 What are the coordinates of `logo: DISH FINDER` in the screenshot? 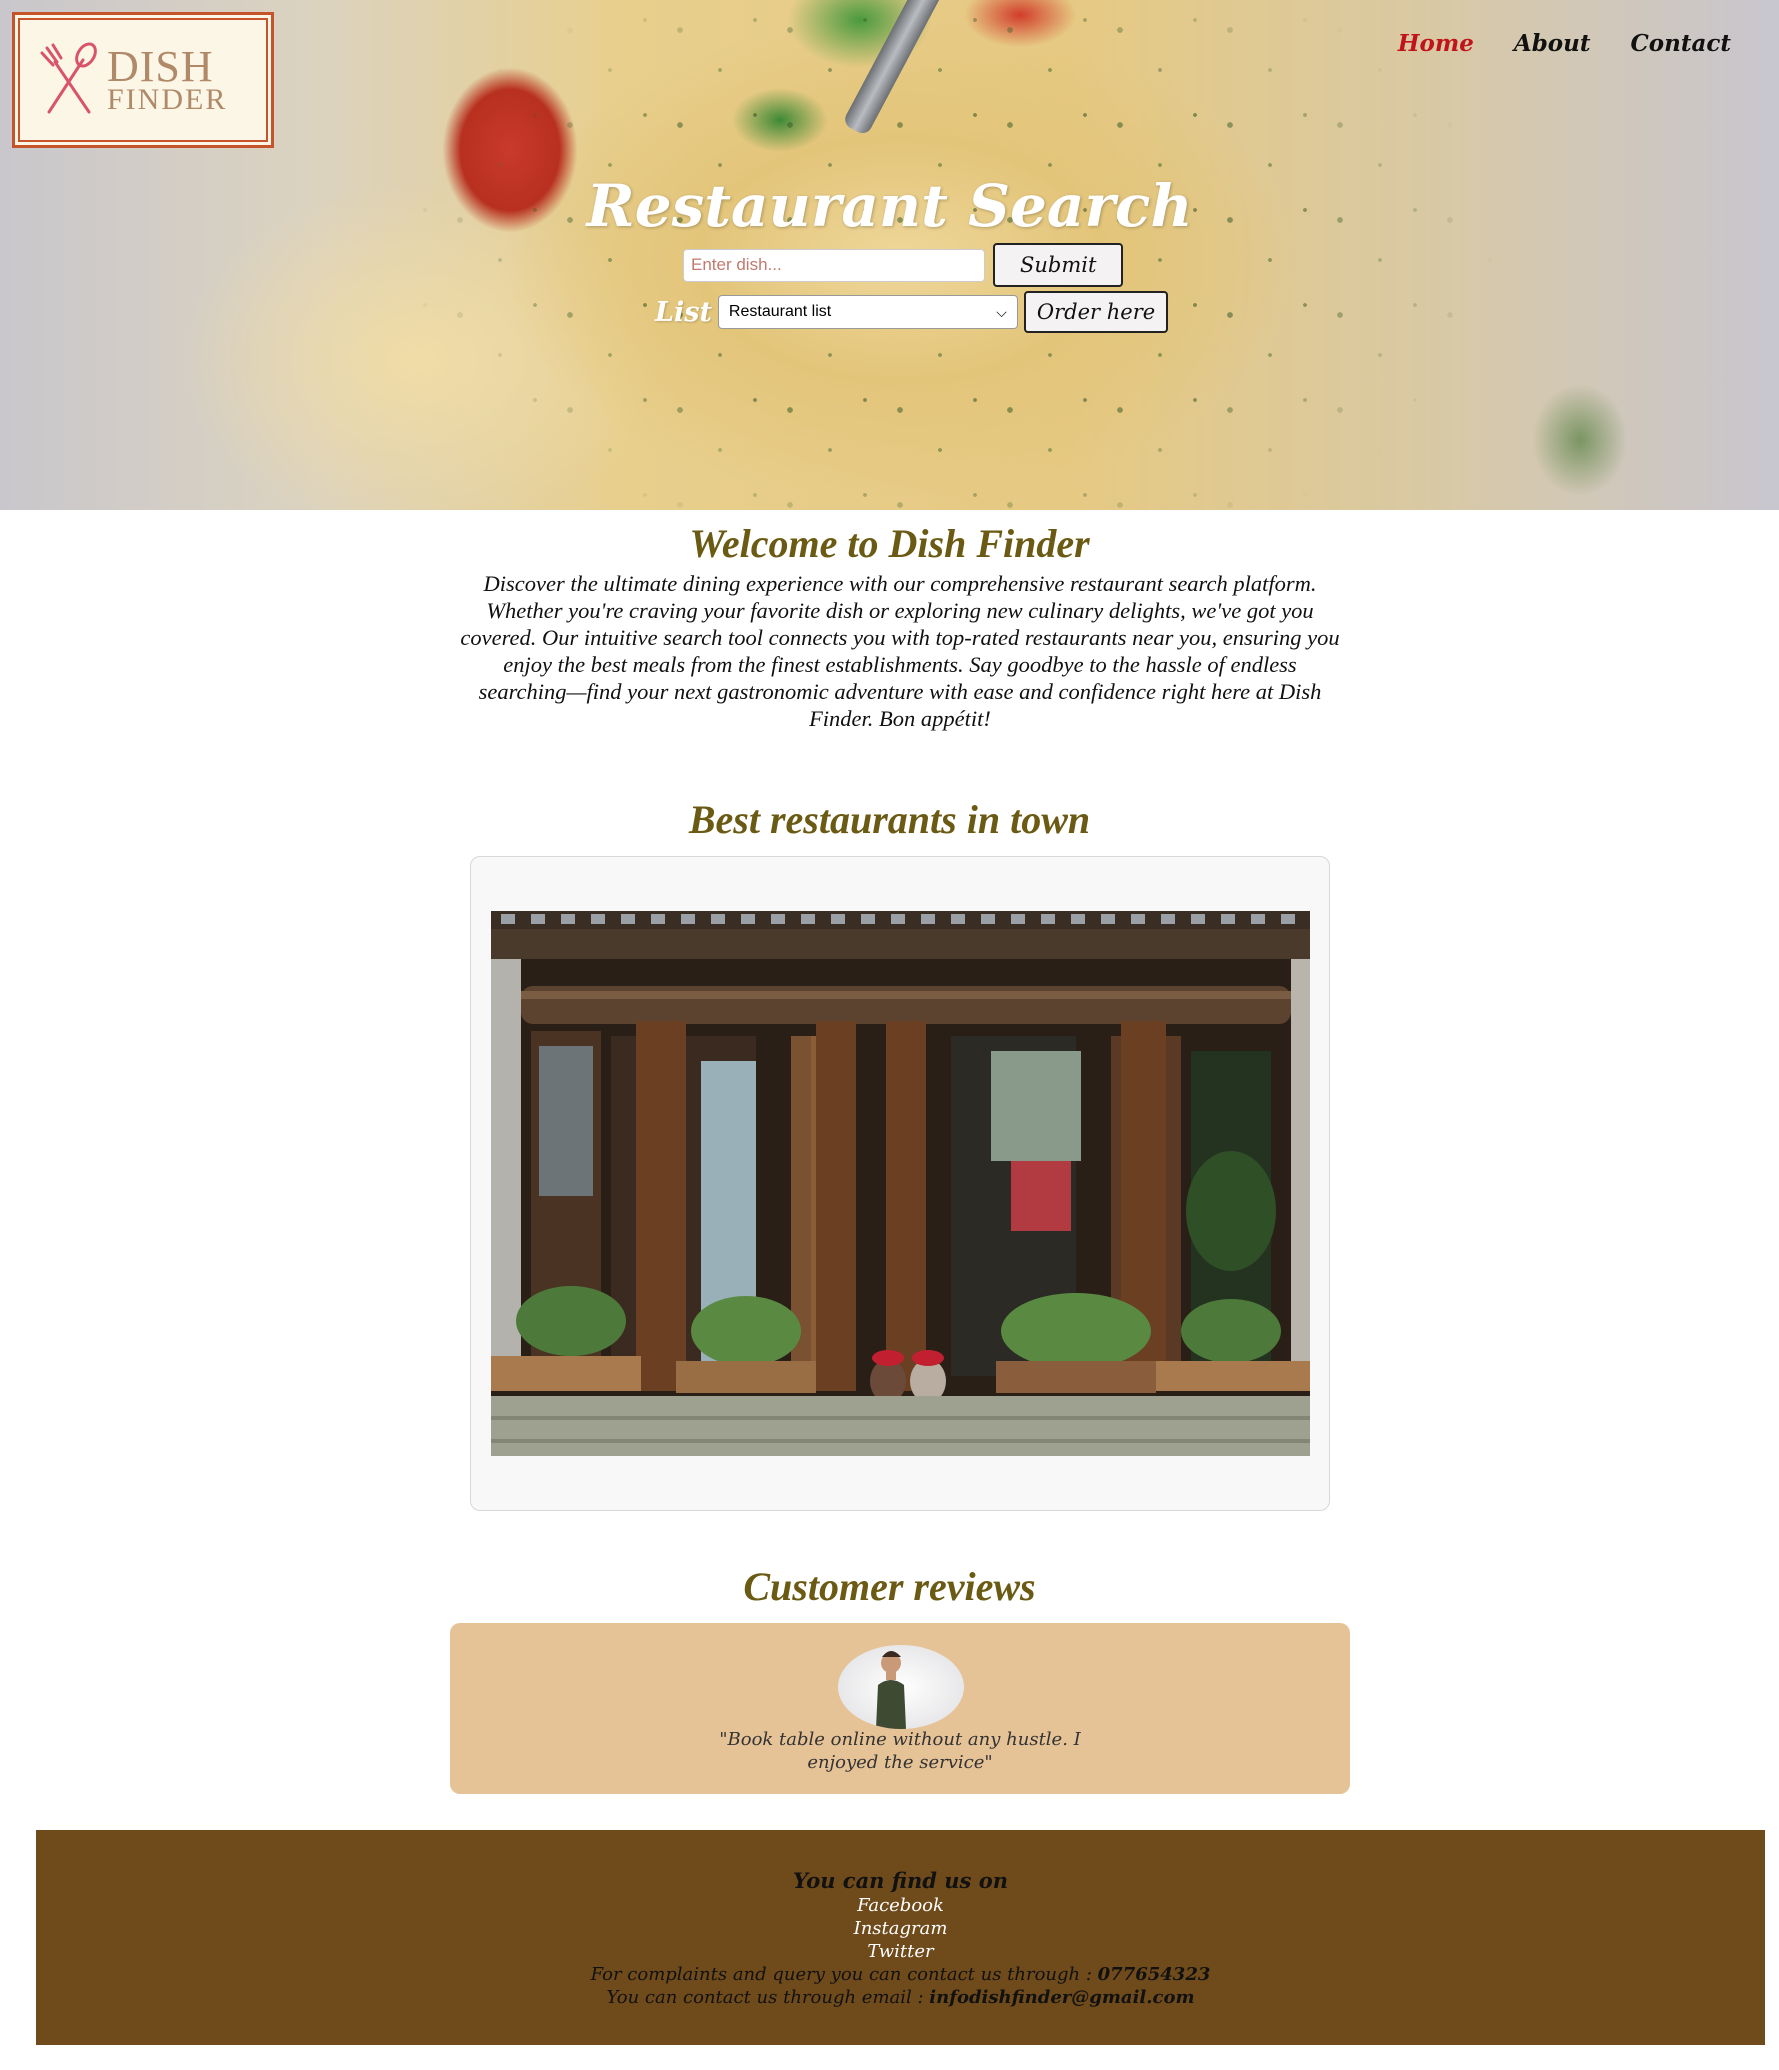 It's located at (143, 80).